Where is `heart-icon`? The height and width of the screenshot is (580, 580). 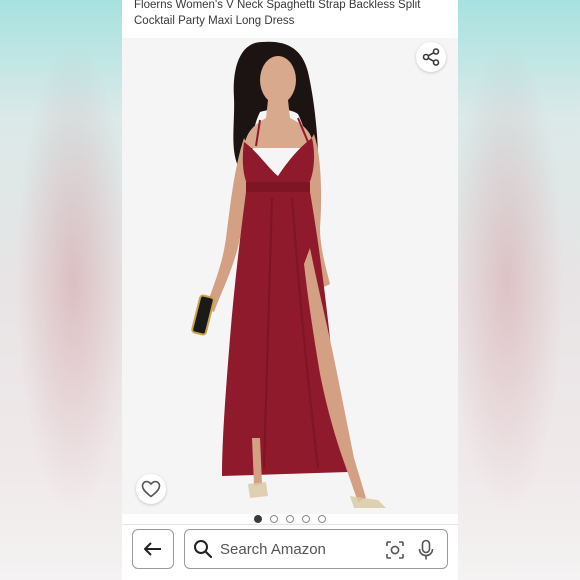 heart-icon is located at coordinates (151, 489).